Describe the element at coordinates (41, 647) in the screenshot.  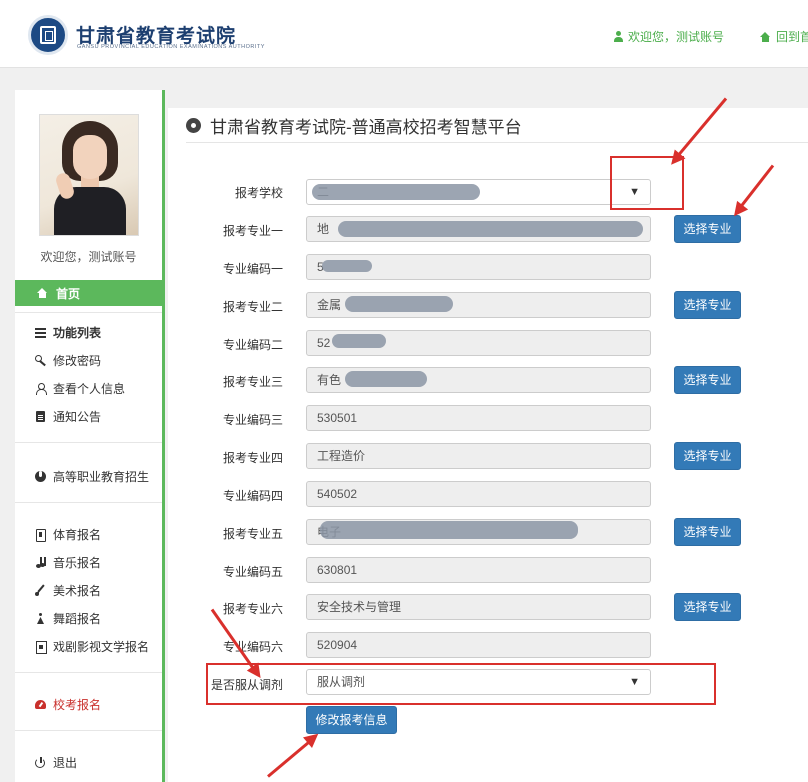
I see `film-icon` at that location.